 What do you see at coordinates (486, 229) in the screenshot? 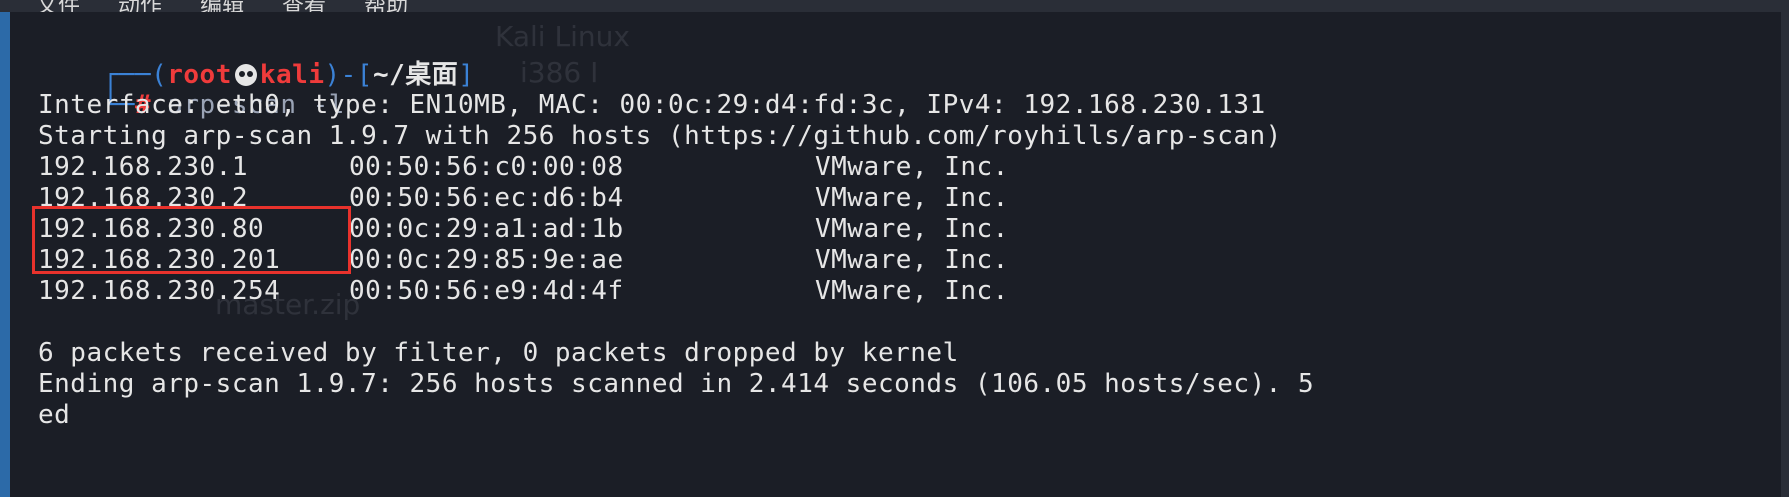
I see `host-mac: 00:0c:29:a1:ad:1b` at bounding box center [486, 229].